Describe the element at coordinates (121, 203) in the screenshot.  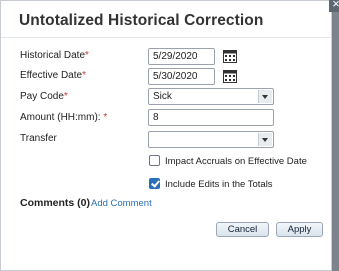
I see `add-comment-link: Add Comment` at that location.